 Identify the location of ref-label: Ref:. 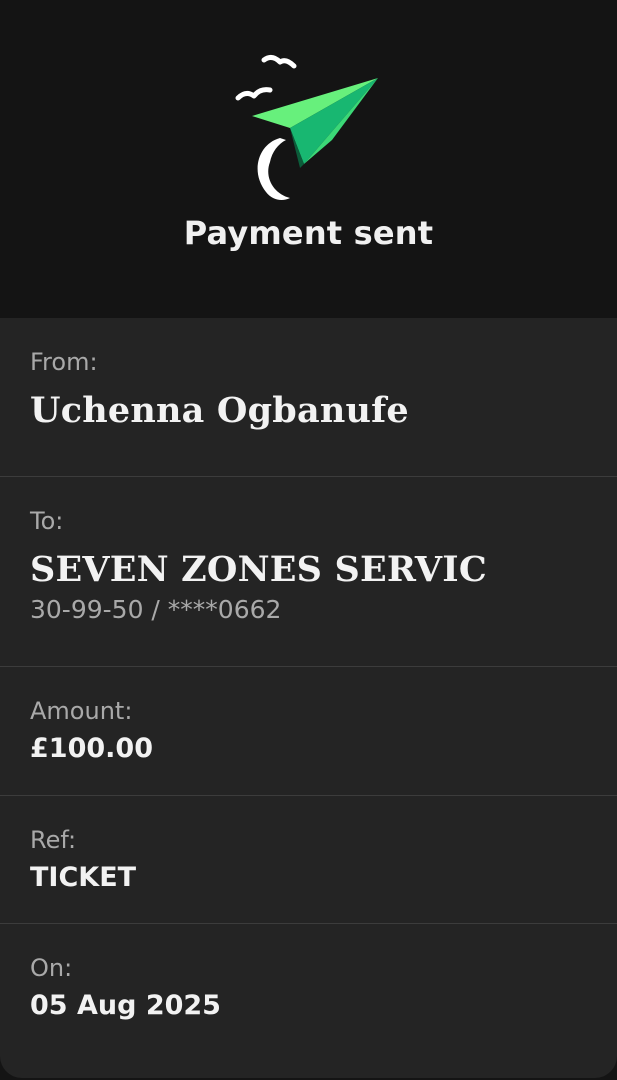
(53, 840).